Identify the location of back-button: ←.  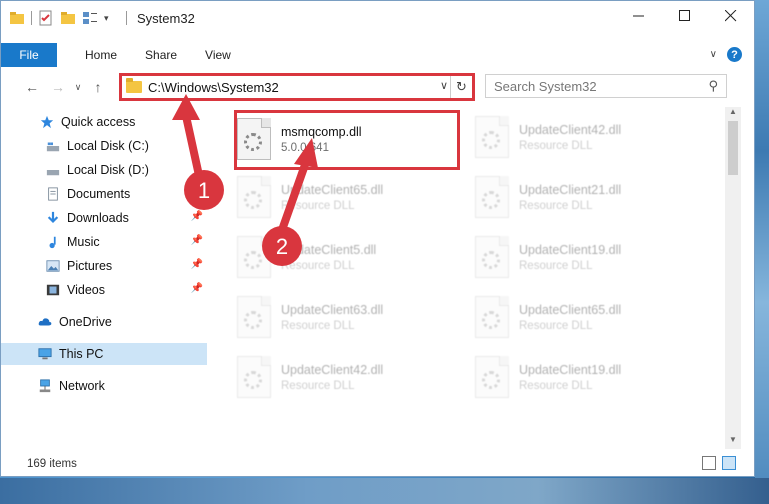
(32, 87).